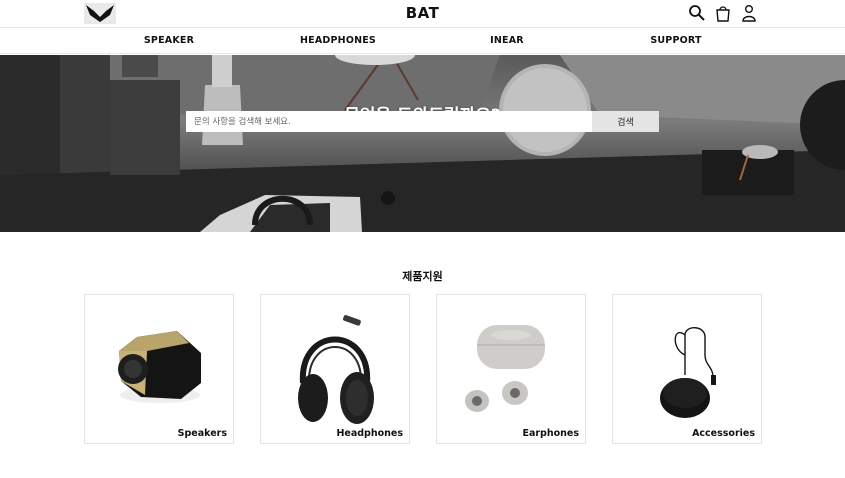 The width and height of the screenshot is (845, 478). What do you see at coordinates (550, 433) in the screenshot?
I see `card-label: Earphones` at bounding box center [550, 433].